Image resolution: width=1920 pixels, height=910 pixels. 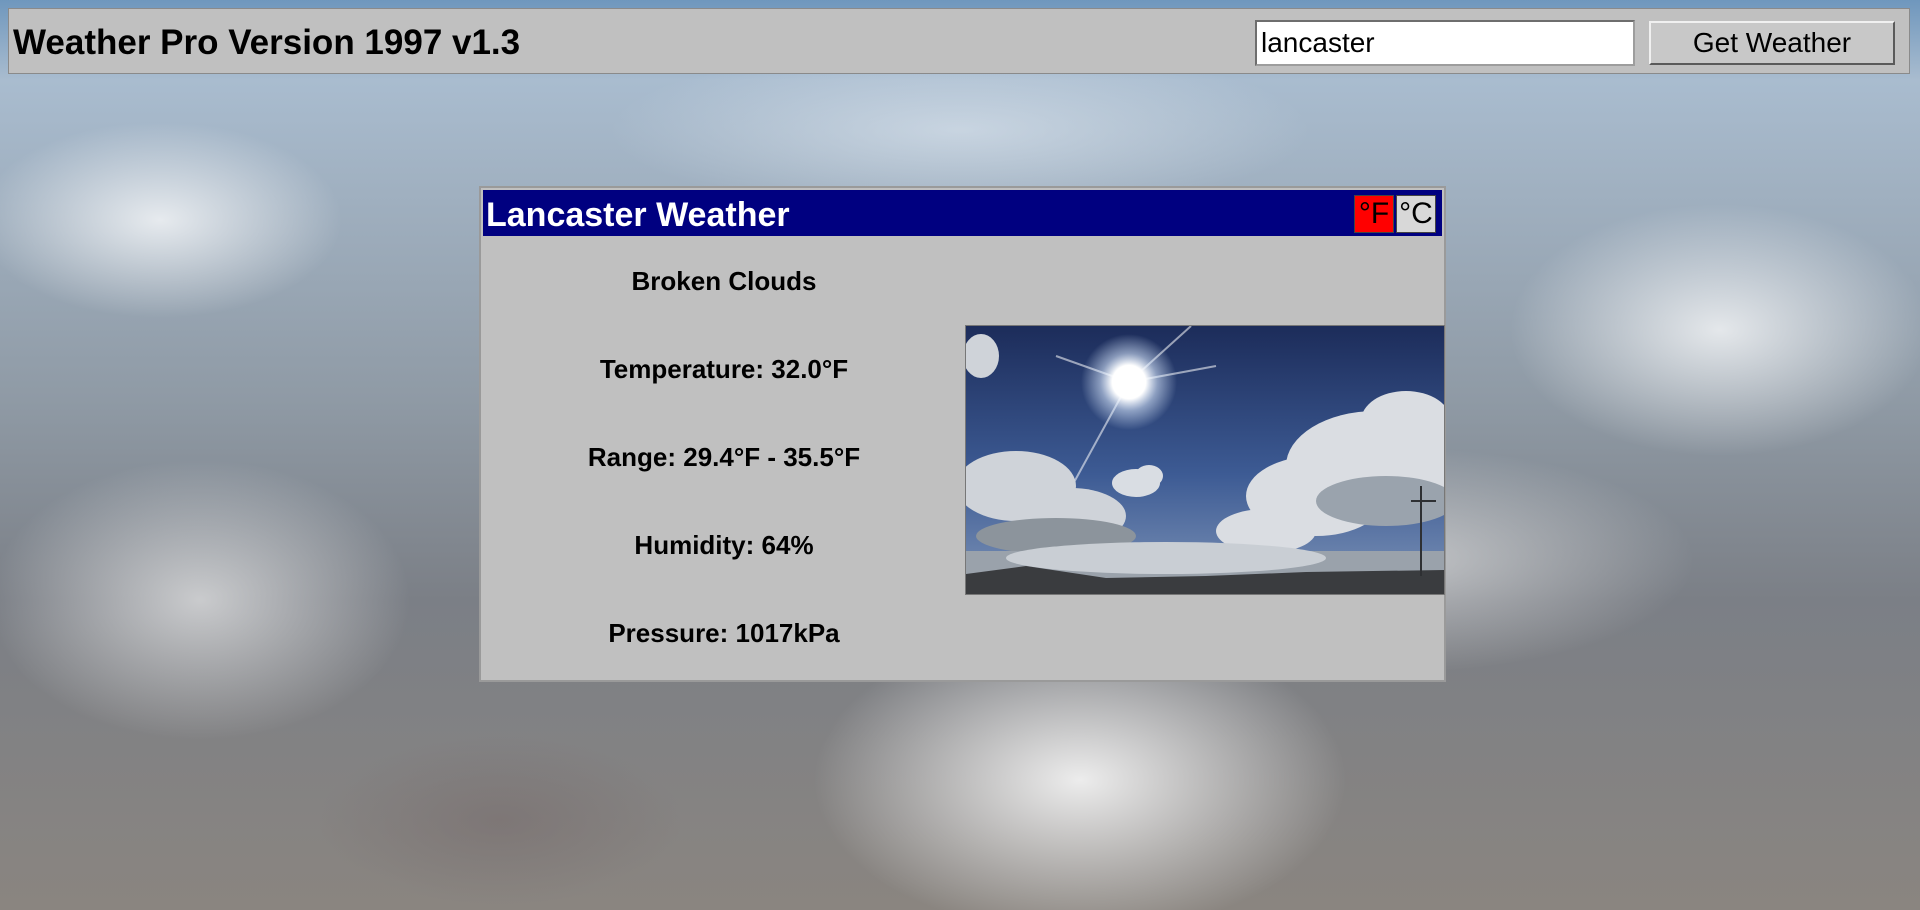 What do you see at coordinates (638, 215) in the screenshot?
I see `weather-window-title: Lancaster Weather` at bounding box center [638, 215].